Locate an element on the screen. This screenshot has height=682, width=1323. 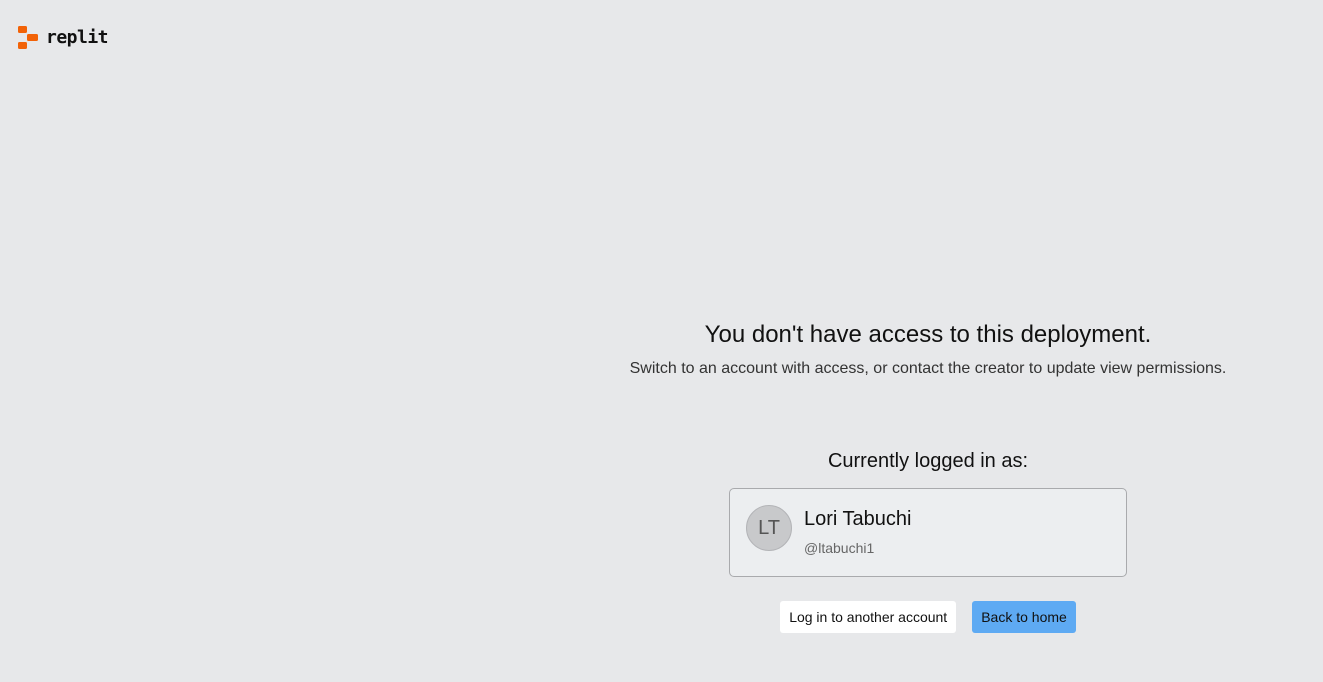
replit-logo: replit is located at coordinates (63, 37).